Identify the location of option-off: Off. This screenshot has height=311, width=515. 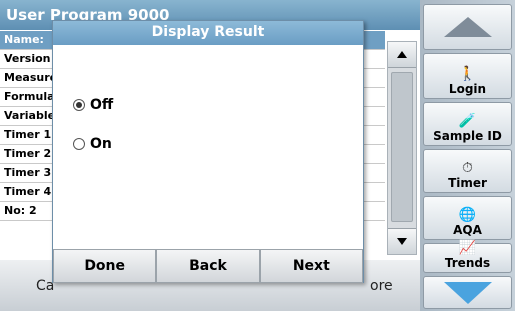
(93, 105).